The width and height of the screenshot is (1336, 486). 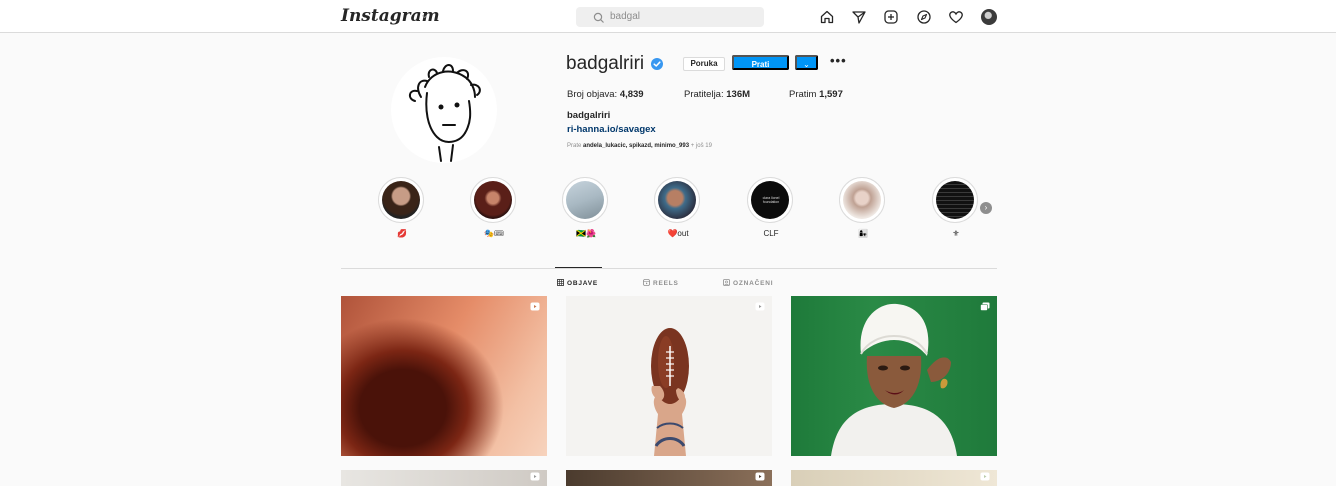 I want to click on tab-tagged: OZNAČENI, so click(x=748, y=283).